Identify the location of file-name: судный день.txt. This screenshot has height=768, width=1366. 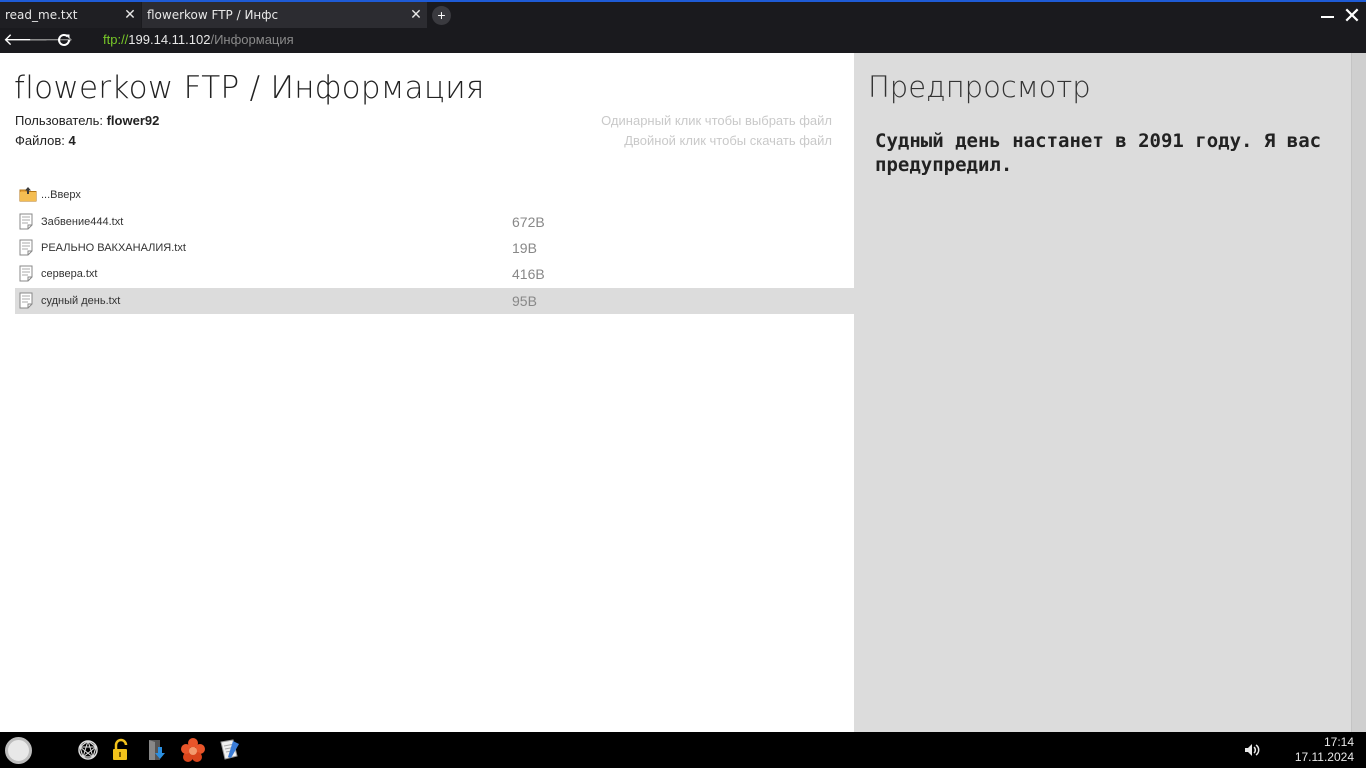
(81, 300).